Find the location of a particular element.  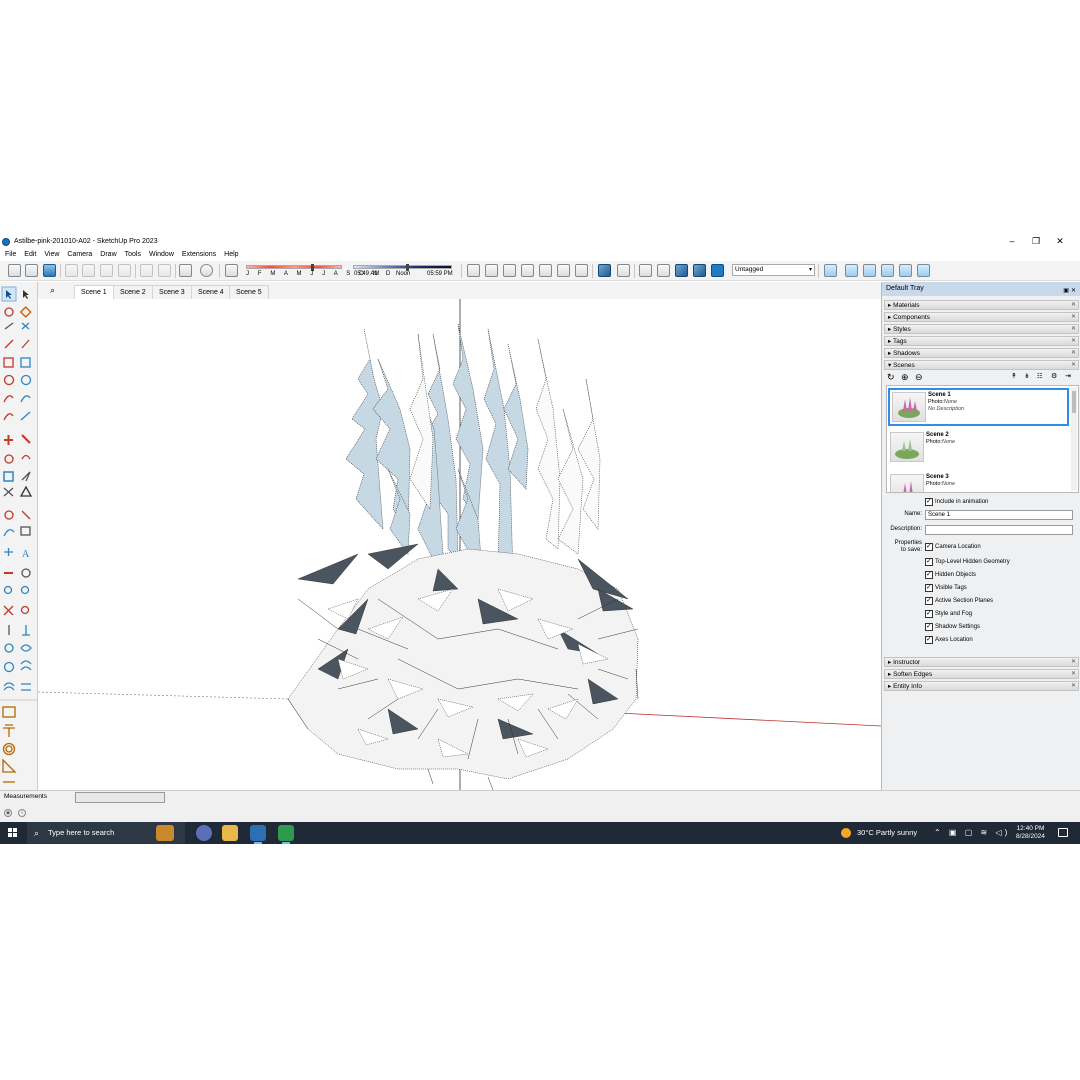

top-view-icon is located at coordinates (491, 270).